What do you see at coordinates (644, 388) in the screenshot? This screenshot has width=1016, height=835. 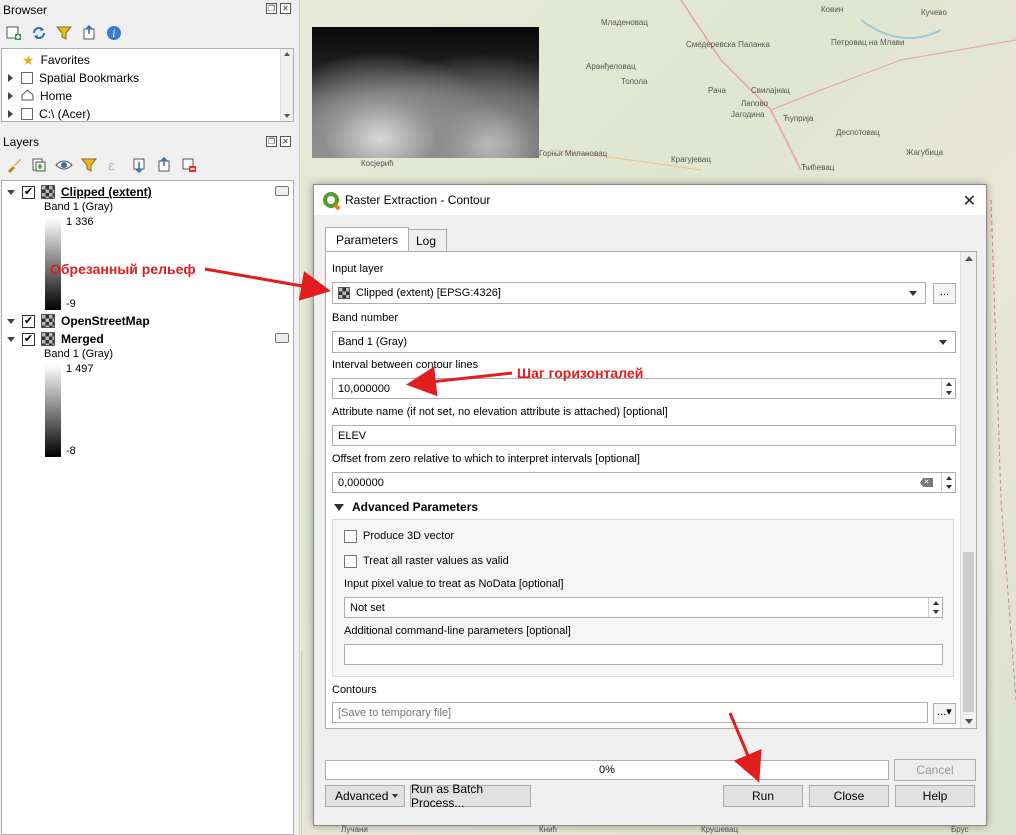 I see `interval-spinbox: 10,000000` at bounding box center [644, 388].